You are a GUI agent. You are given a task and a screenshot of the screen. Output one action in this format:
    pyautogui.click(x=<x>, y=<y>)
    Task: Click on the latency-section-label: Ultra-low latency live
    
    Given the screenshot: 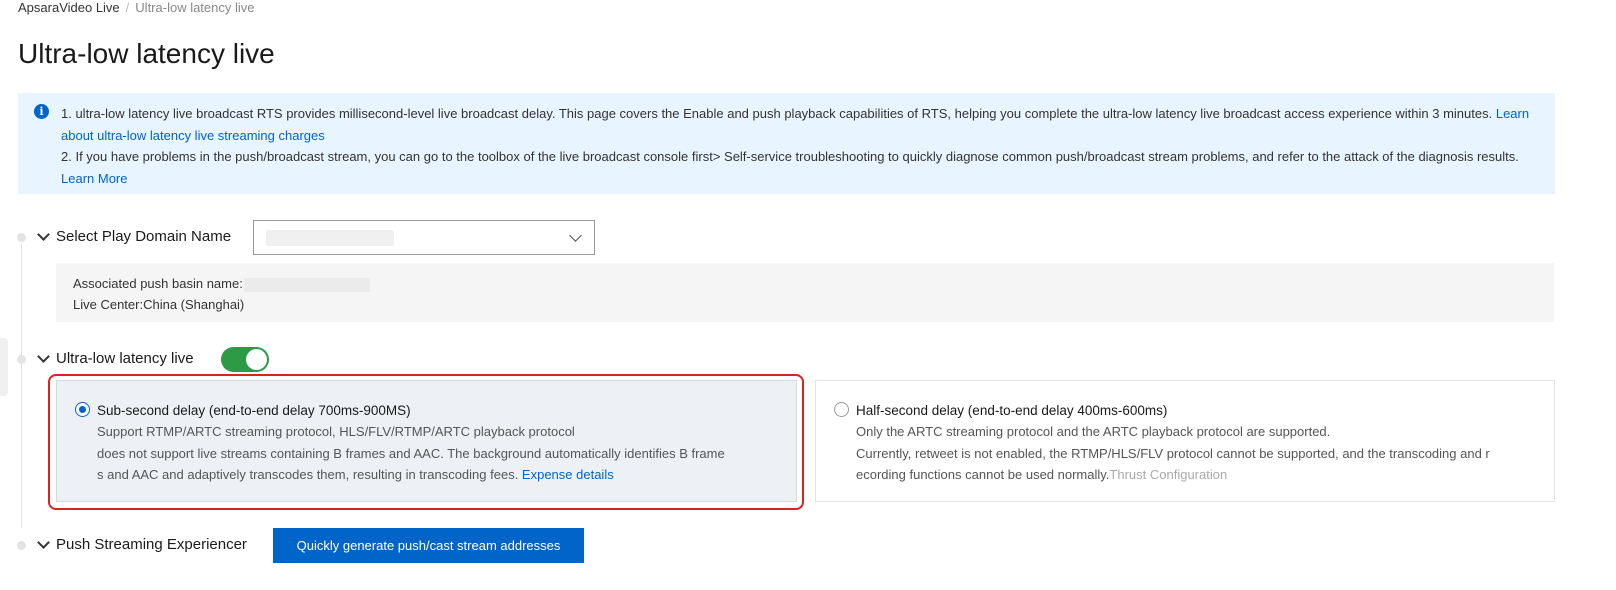 What is the action you would take?
    pyautogui.click(x=125, y=358)
    